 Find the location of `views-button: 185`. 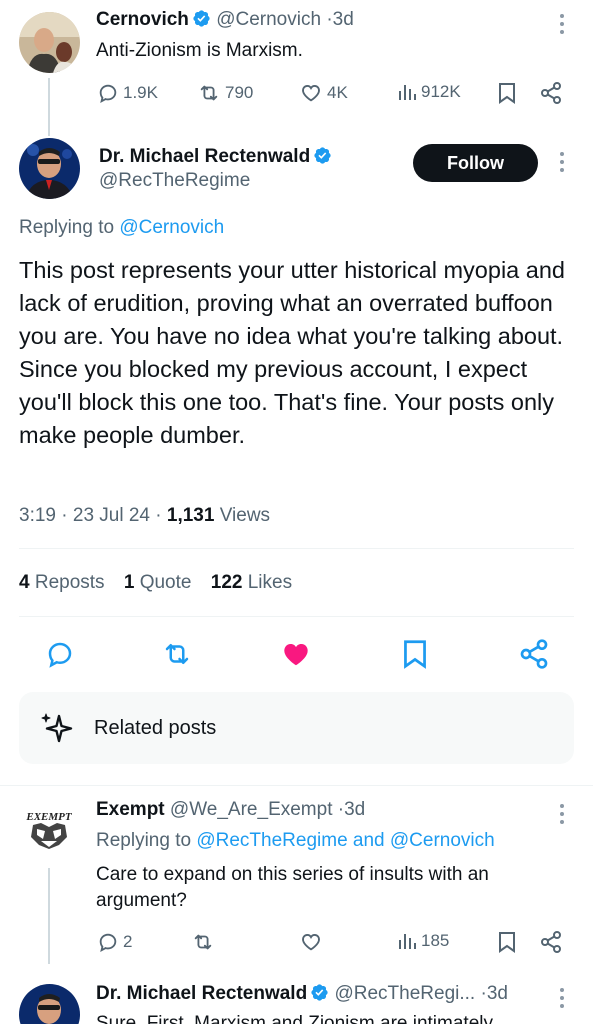

views-button: 185 is located at coordinates (423, 941).